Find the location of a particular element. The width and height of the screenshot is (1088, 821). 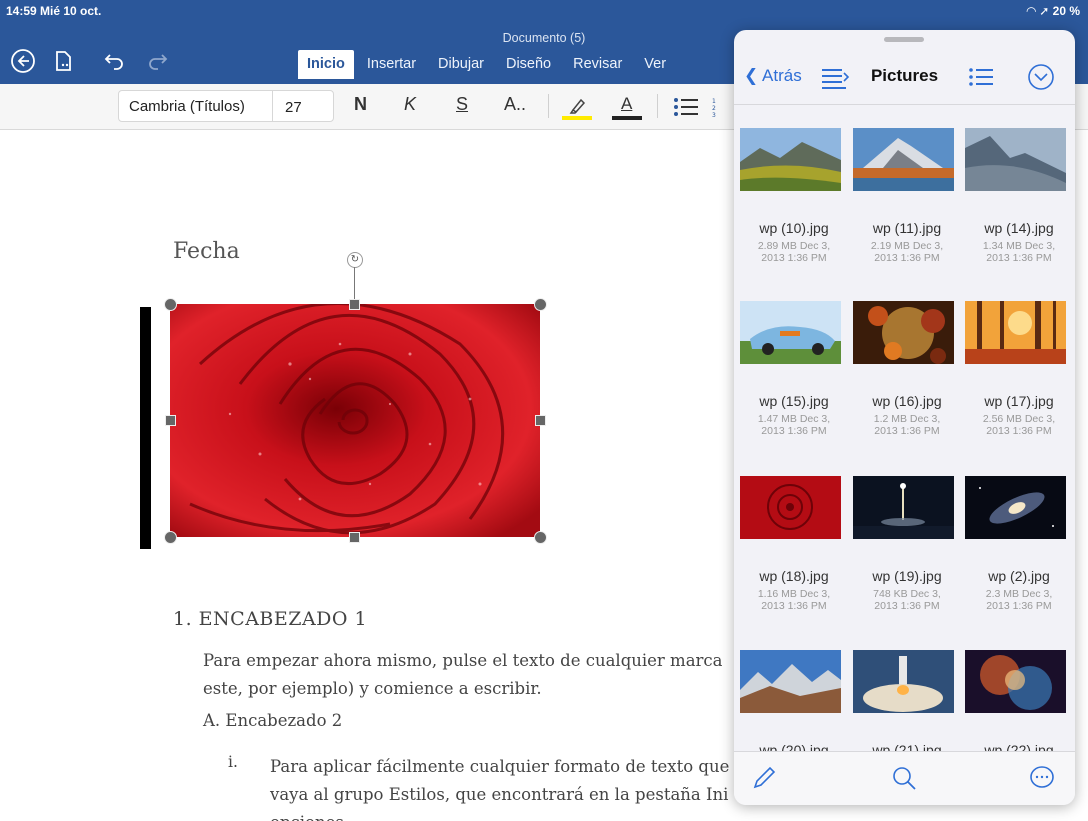

file-meta: 2.56 MB Dec 3, 2013 1:36 PM is located at coordinates (1019, 425).